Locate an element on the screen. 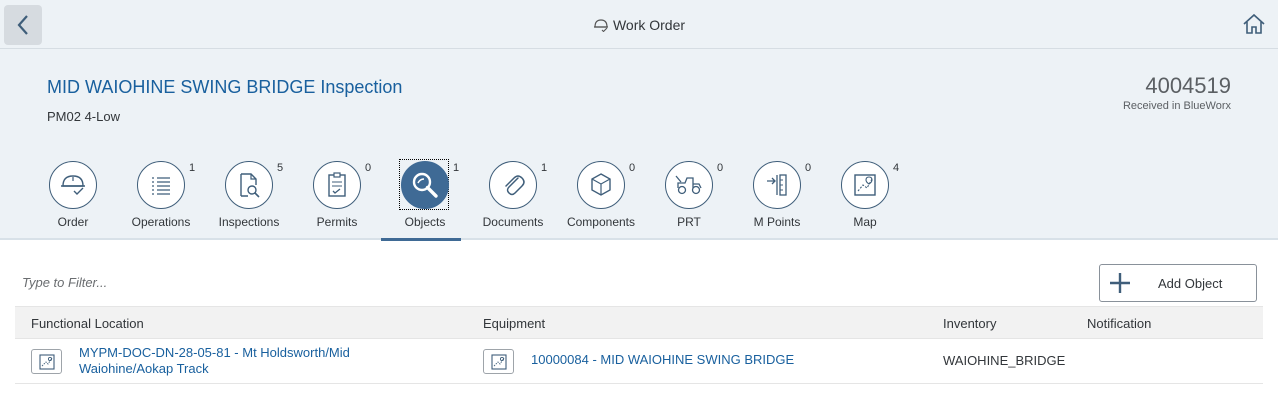 The width and height of the screenshot is (1278, 400). home-button is located at coordinates (1255, 25).